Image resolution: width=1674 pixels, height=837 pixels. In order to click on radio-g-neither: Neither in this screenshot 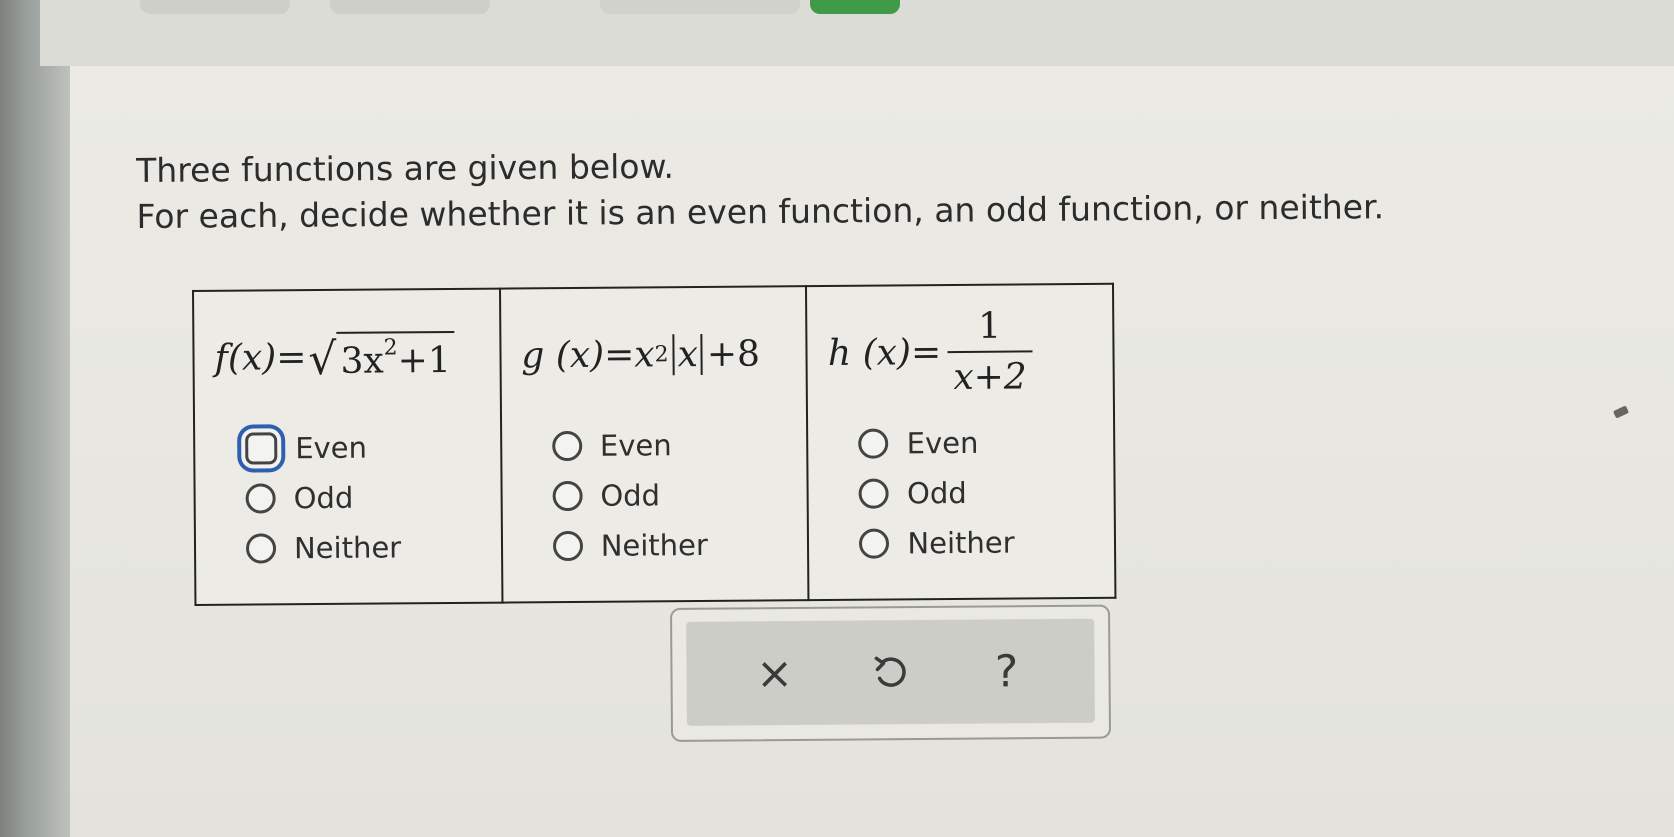, I will do `click(680, 545)`.